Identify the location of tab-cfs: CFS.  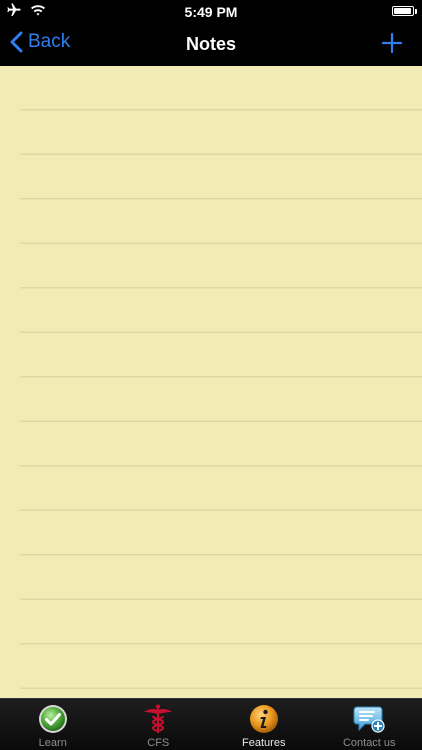
(159, 724).